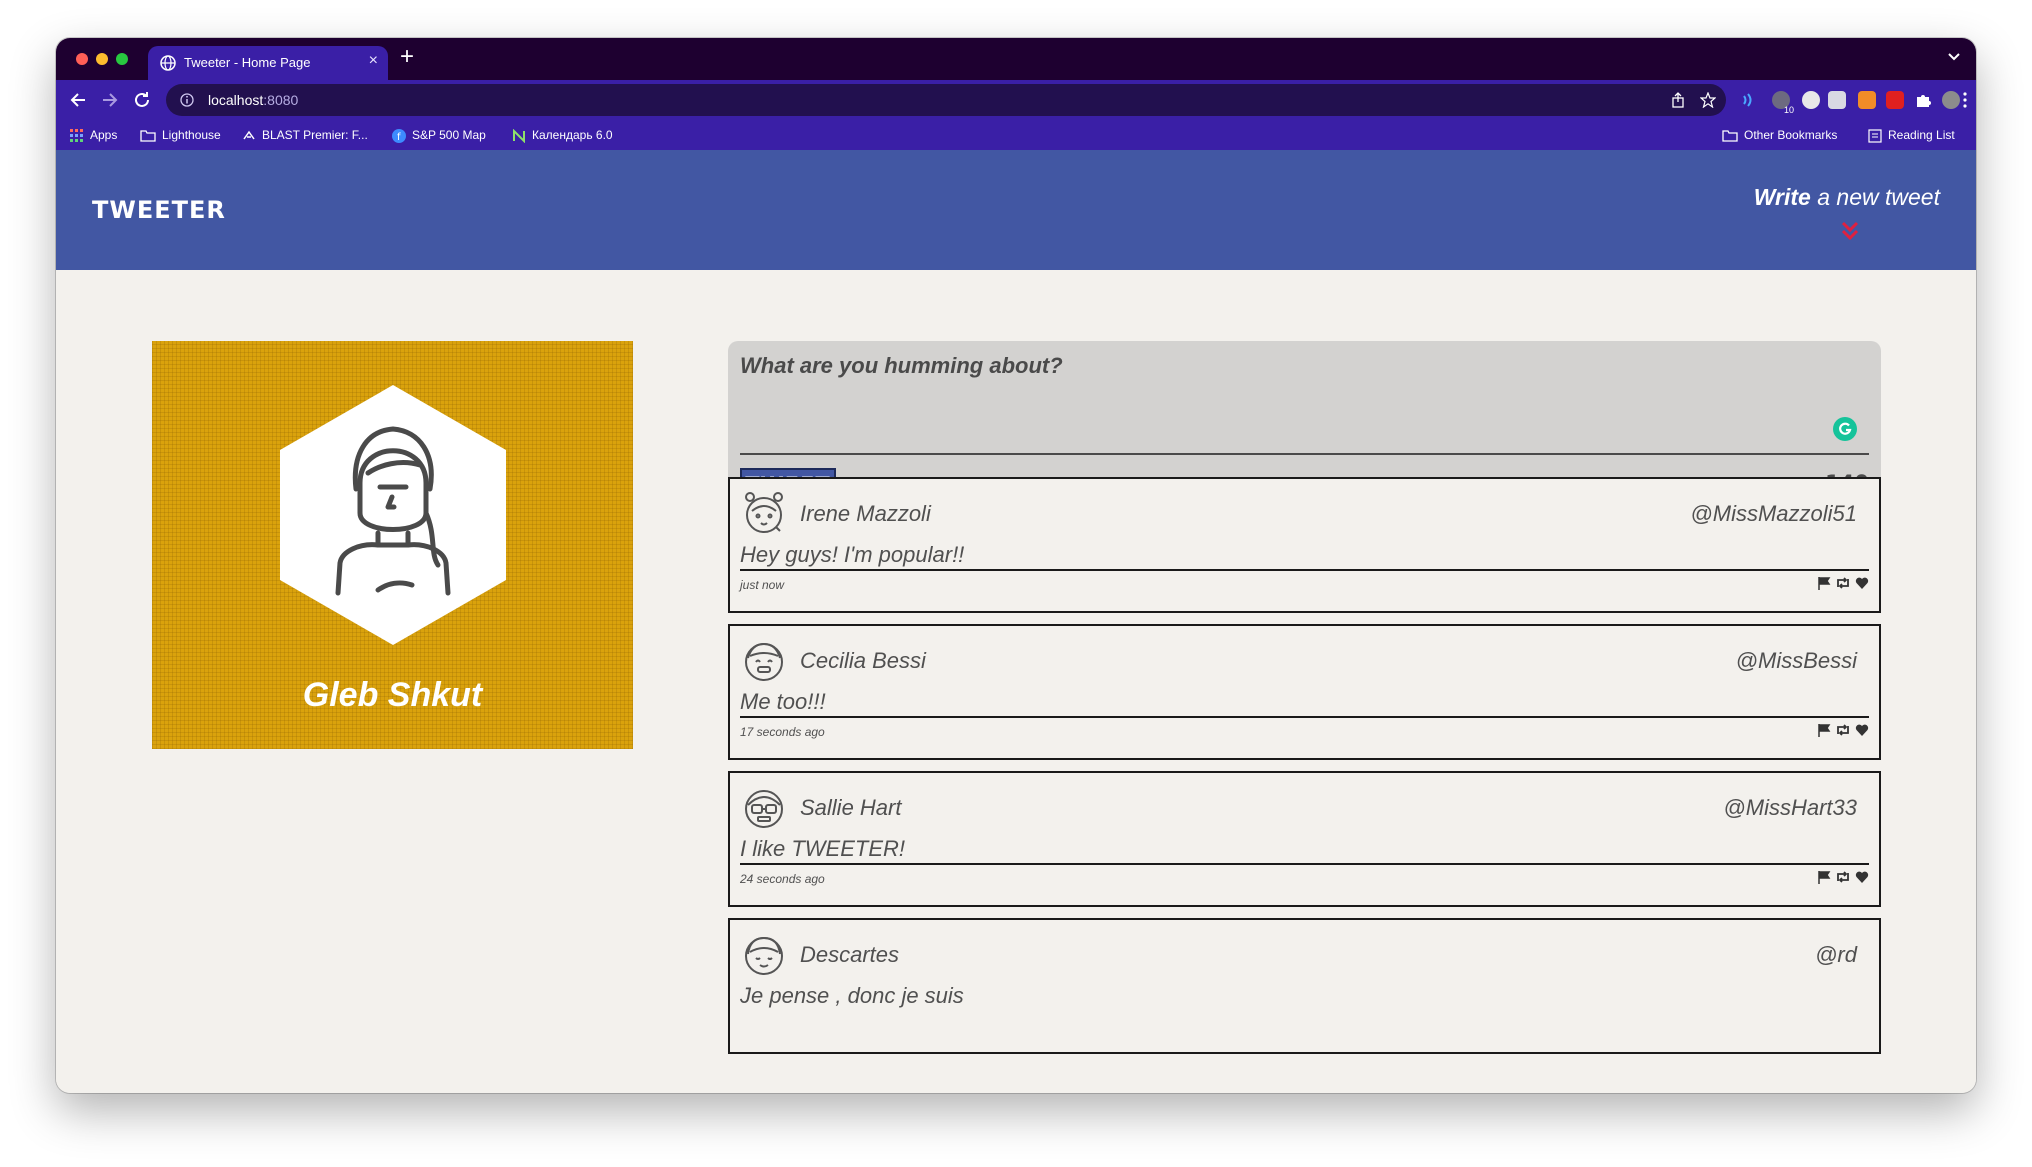 The image size is (2032, 1167). Describe the element at coordinates (1850, 231) in the screenshot. I see `double-chevron-down-icon` at that location.